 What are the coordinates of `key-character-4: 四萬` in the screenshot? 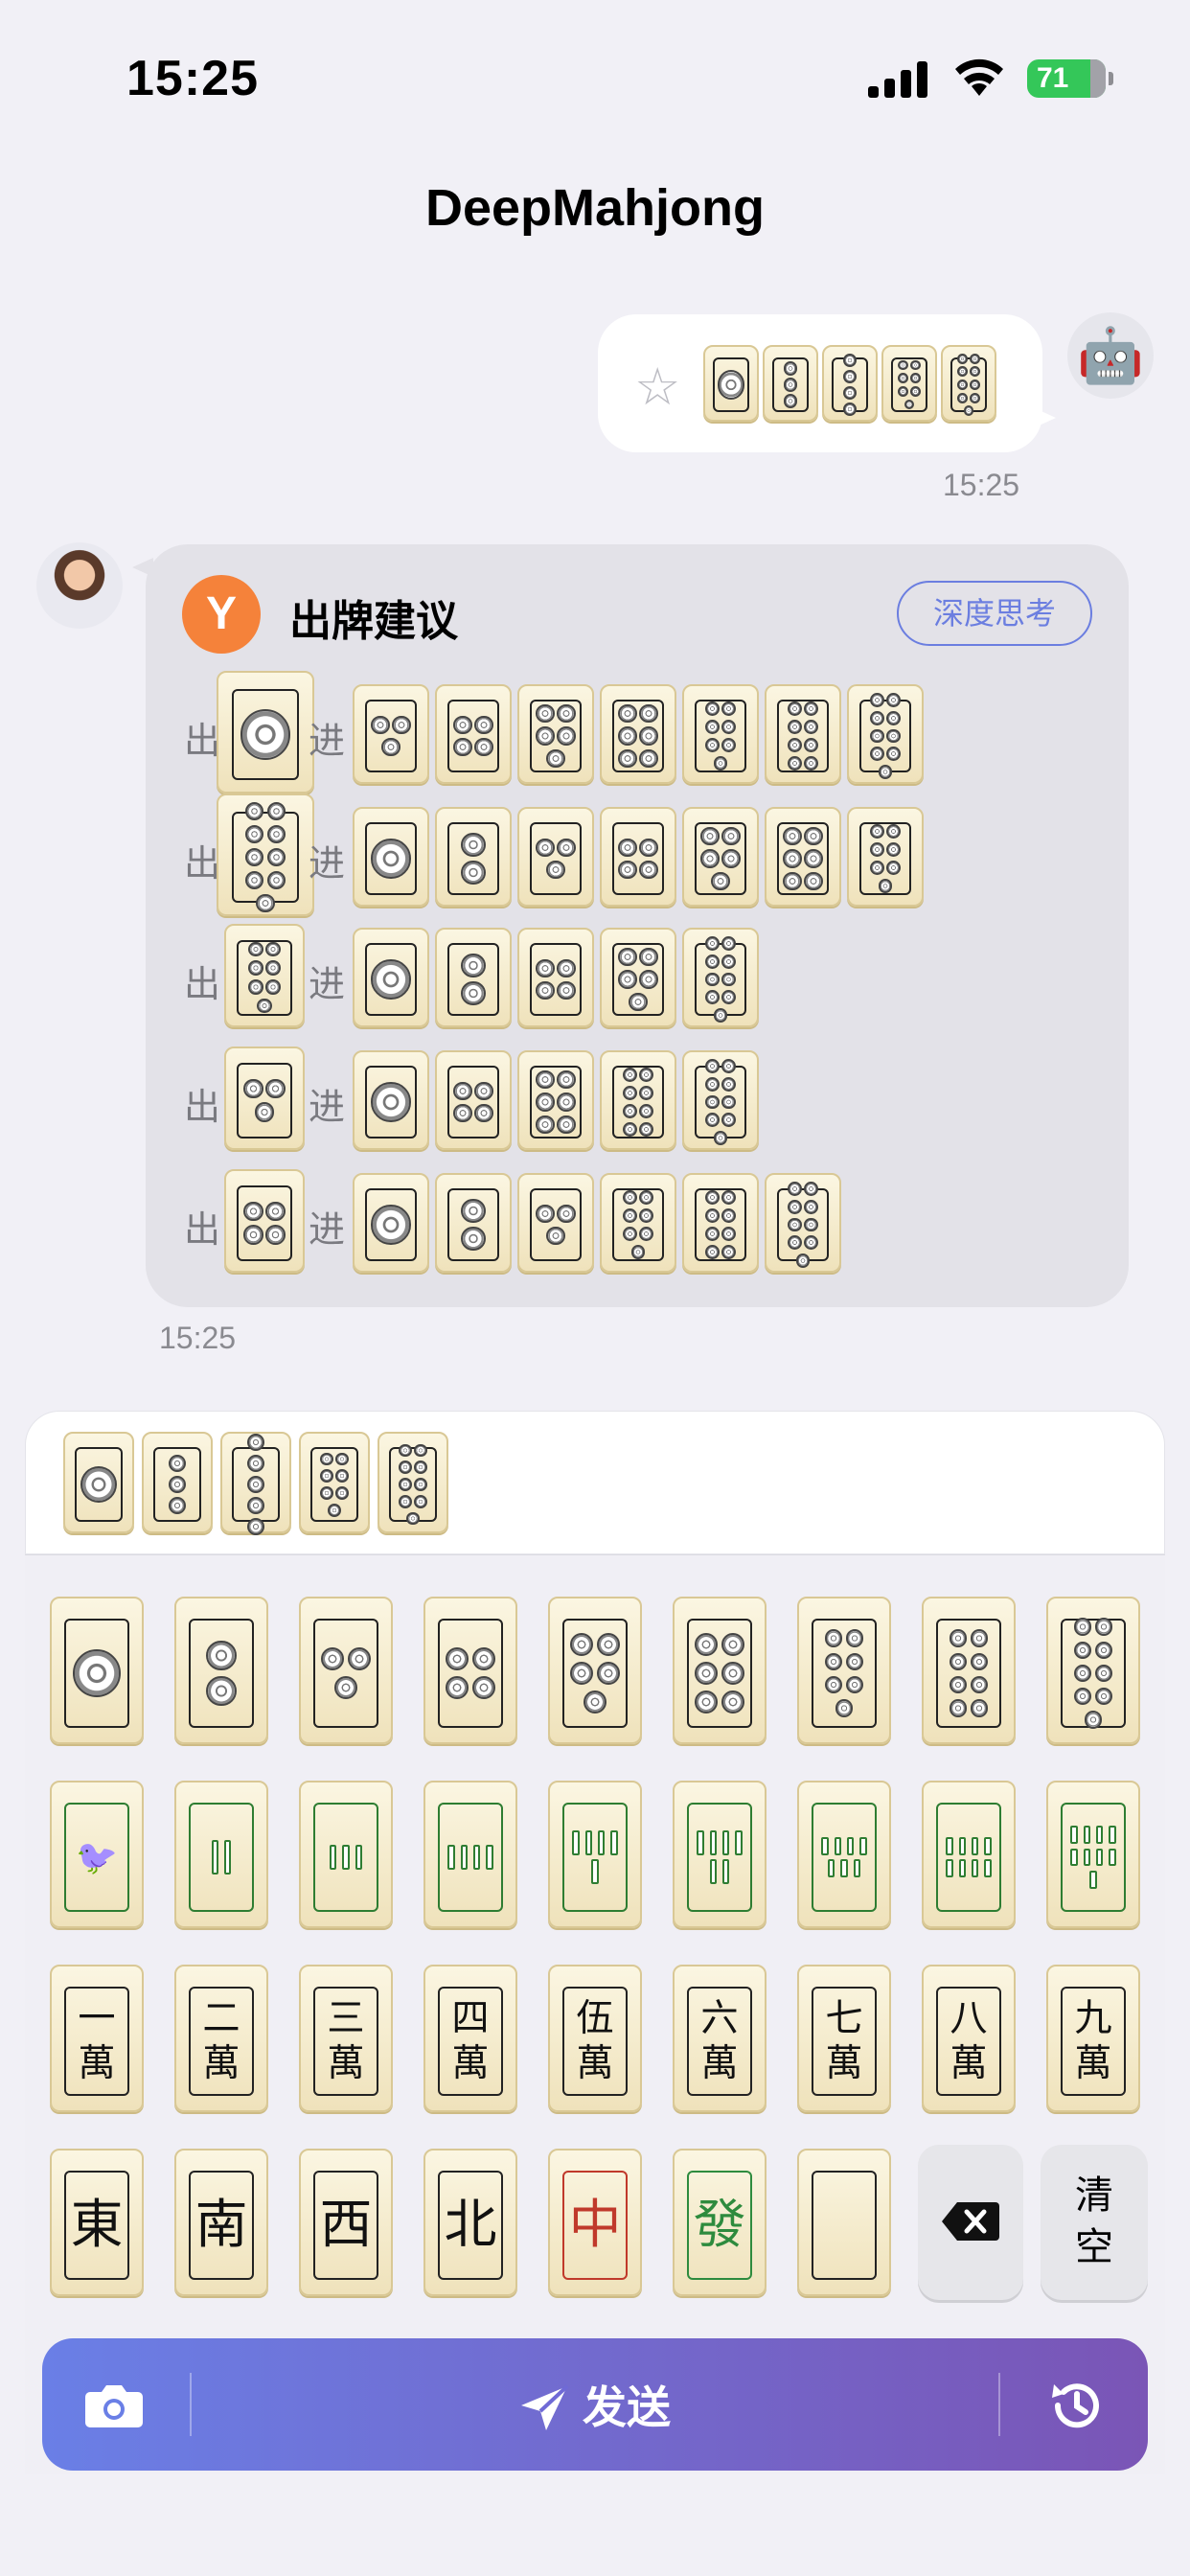 It's located at (470, 2038).